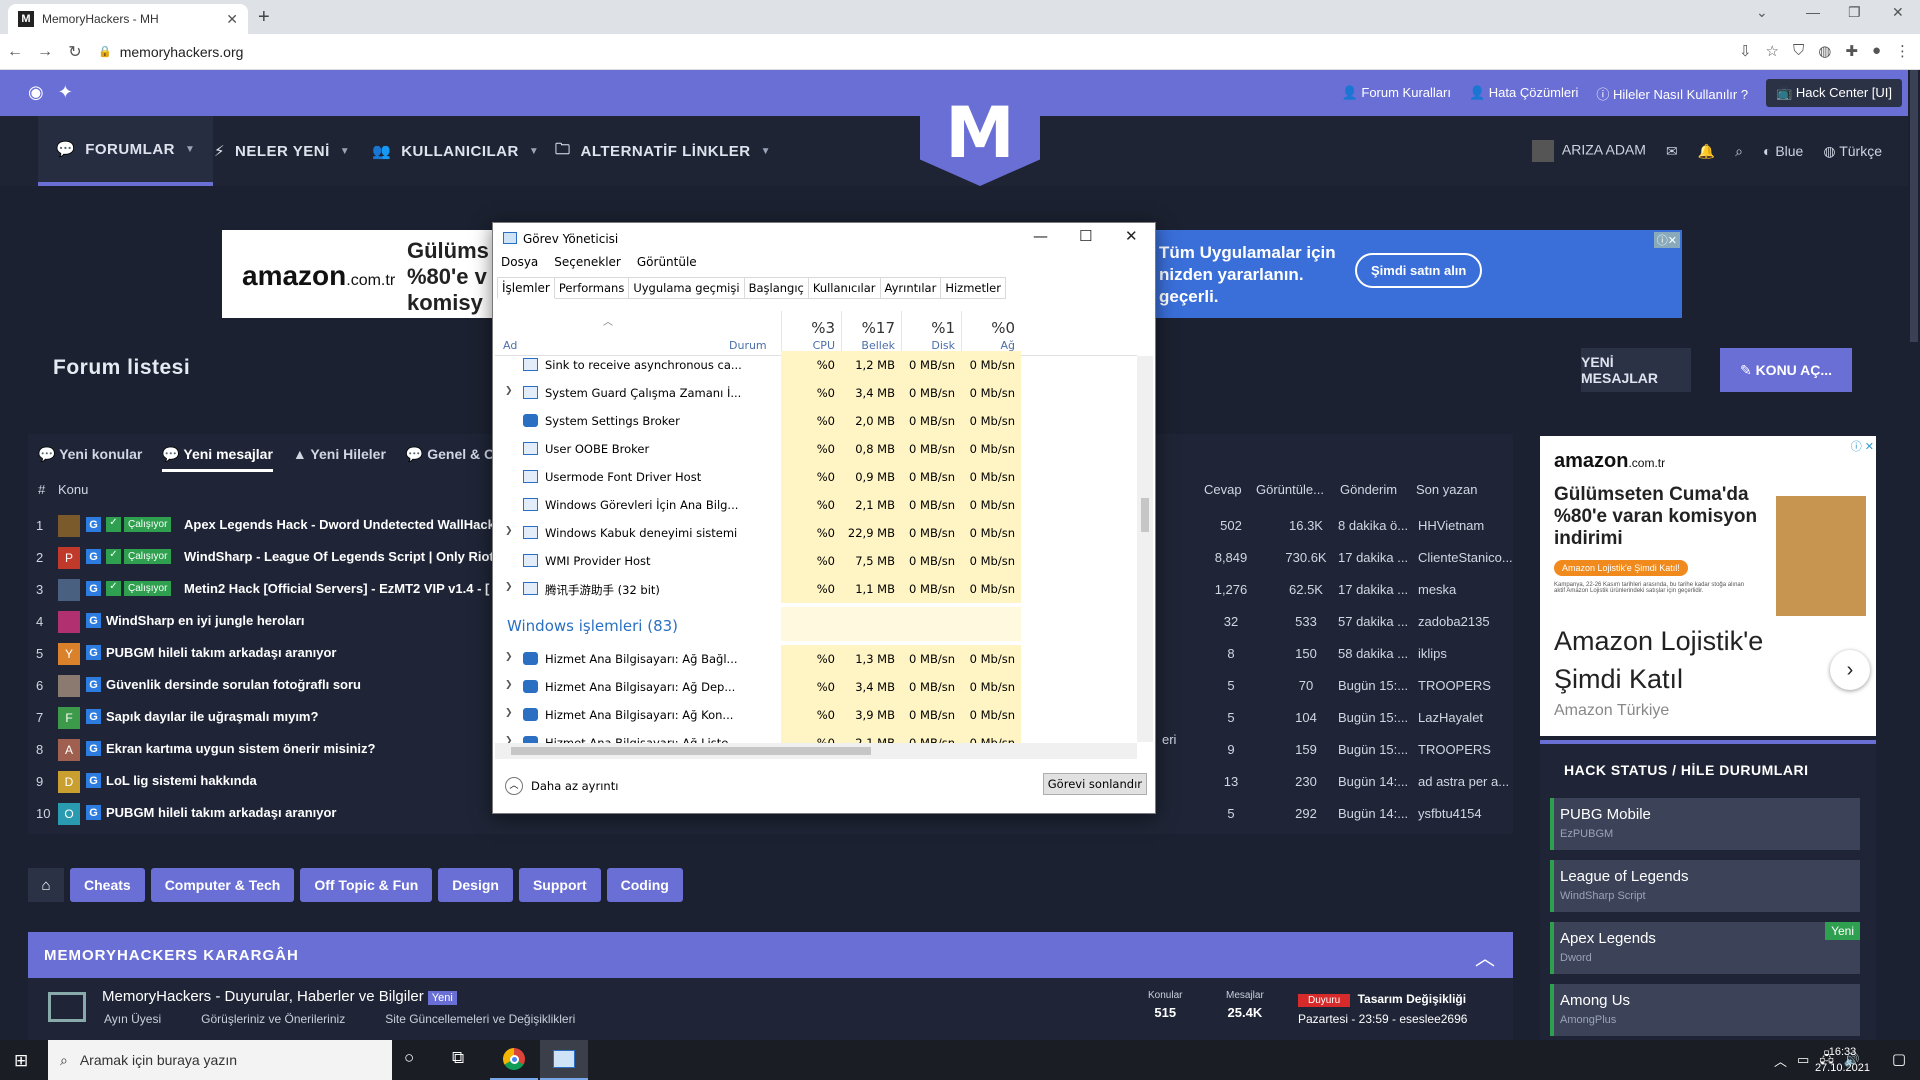  Describe the element at coordinates (1450, 813) in the screenshot. I see `last-poster: ysfbtu4154` at that location.